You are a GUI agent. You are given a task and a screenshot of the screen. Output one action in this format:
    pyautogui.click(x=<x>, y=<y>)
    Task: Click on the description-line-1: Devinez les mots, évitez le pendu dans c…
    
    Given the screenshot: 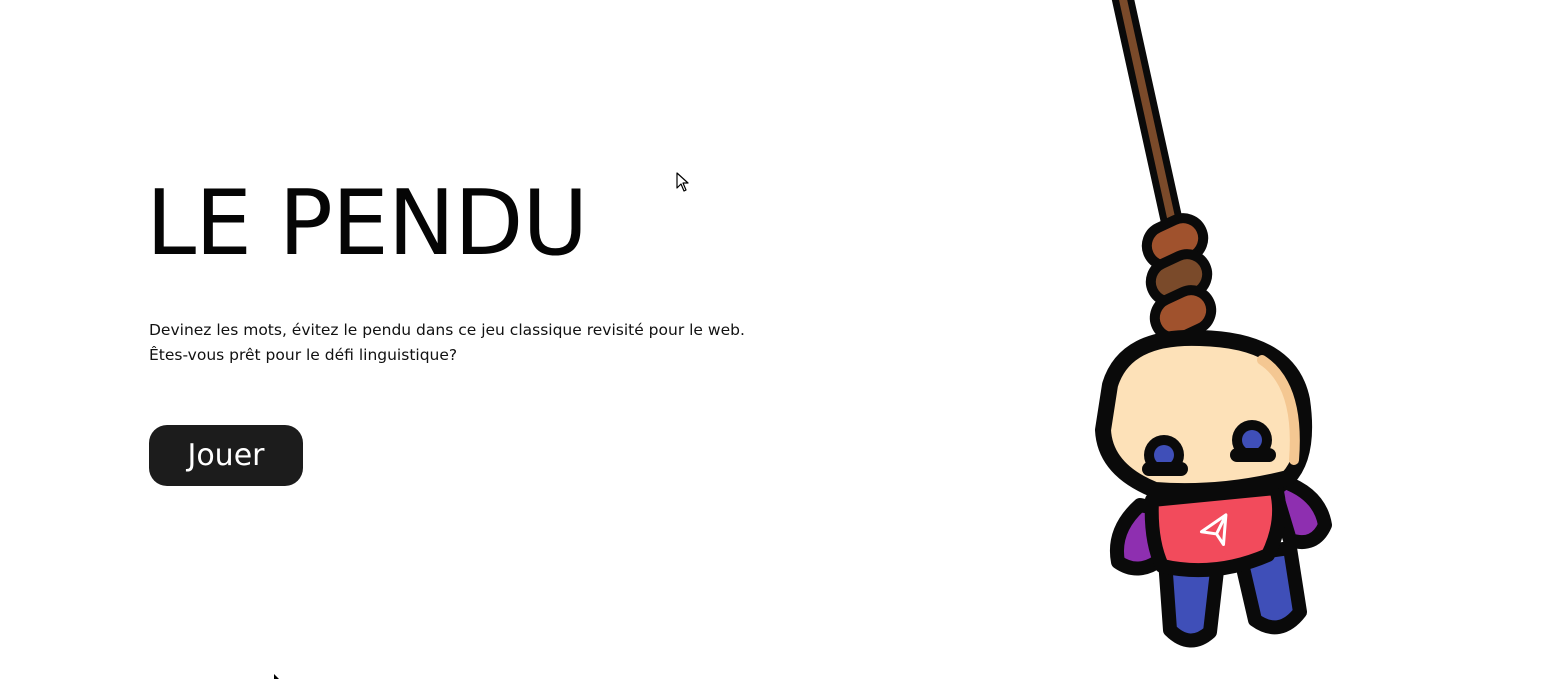 What is the action you would take?
    pyautogui.click(x=447, y=330)
    